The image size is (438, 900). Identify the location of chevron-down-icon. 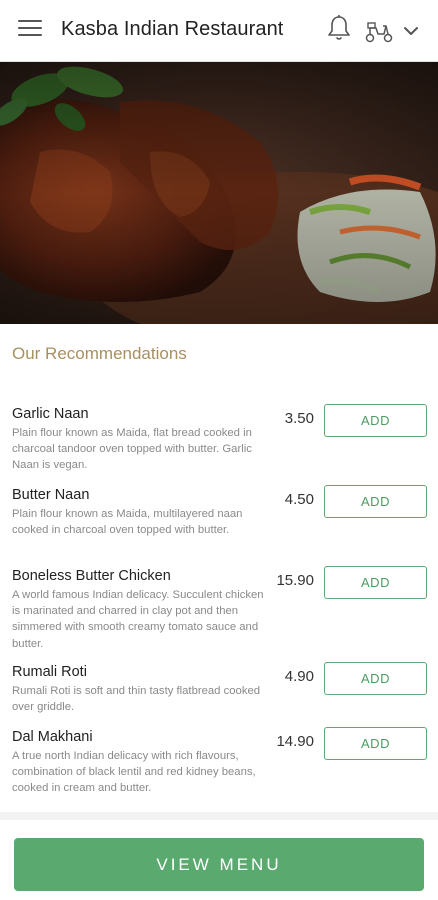
(411, 31).